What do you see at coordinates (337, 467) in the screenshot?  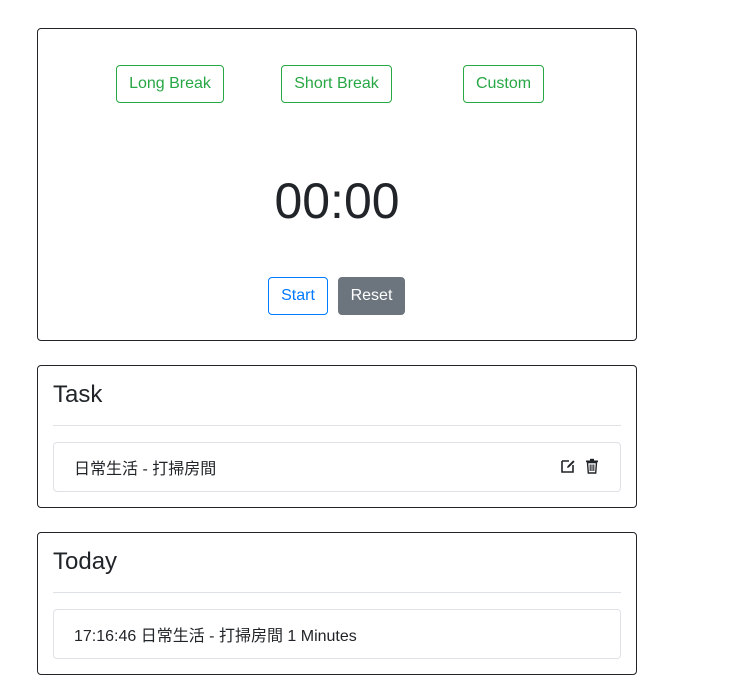 I see `task-list-item: 日常生活 - 打掃房間` at bounding box center [337, 467].